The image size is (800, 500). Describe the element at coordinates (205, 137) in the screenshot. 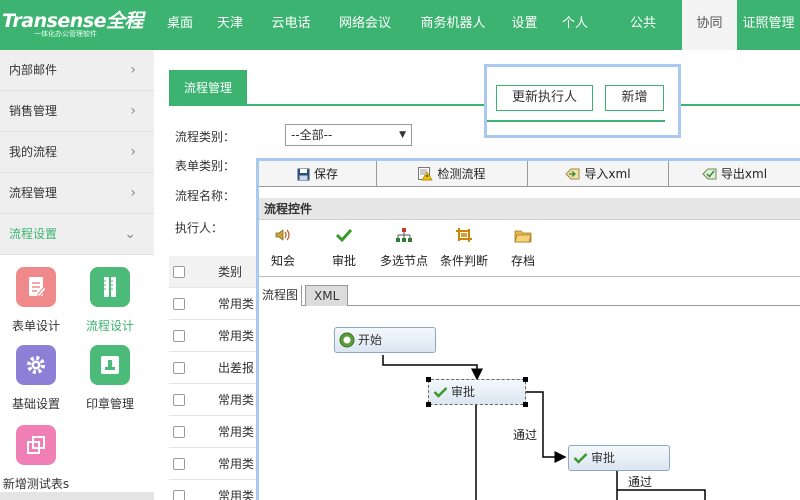

I see `flow-type-label: 流程类别：` at that location.